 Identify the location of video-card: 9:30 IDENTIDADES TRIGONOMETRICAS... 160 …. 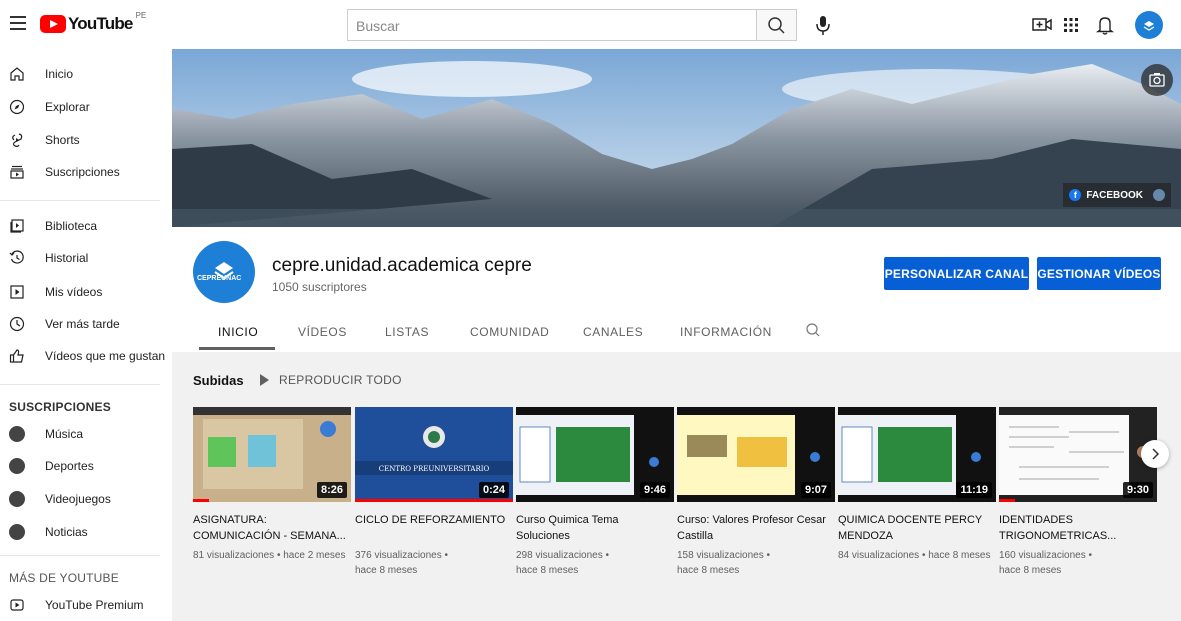
(1078, 492).